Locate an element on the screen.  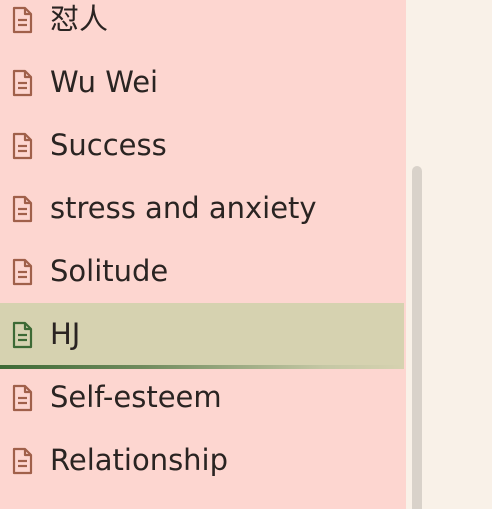
sidebar-item-label: Solitude is located at coordinates (109, 271).